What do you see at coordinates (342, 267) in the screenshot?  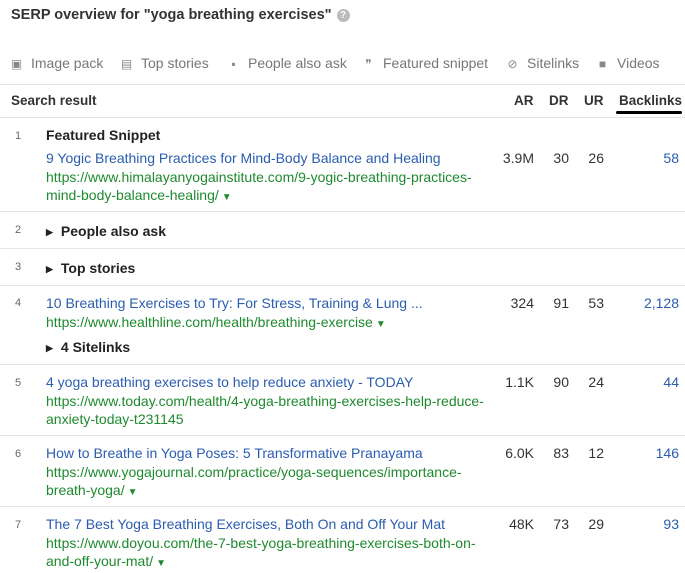 I see `table-row: 3 ▶ Top stories` at bounding box center [342, 267].